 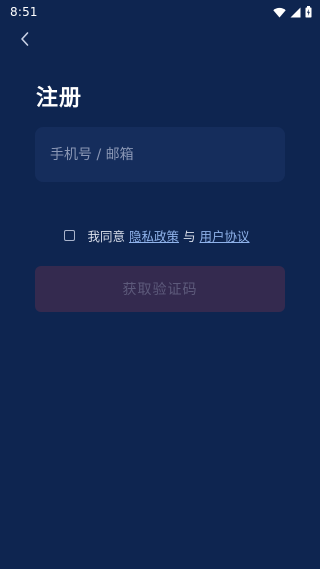 I want to click on back-button, so click(x=25, y=41).